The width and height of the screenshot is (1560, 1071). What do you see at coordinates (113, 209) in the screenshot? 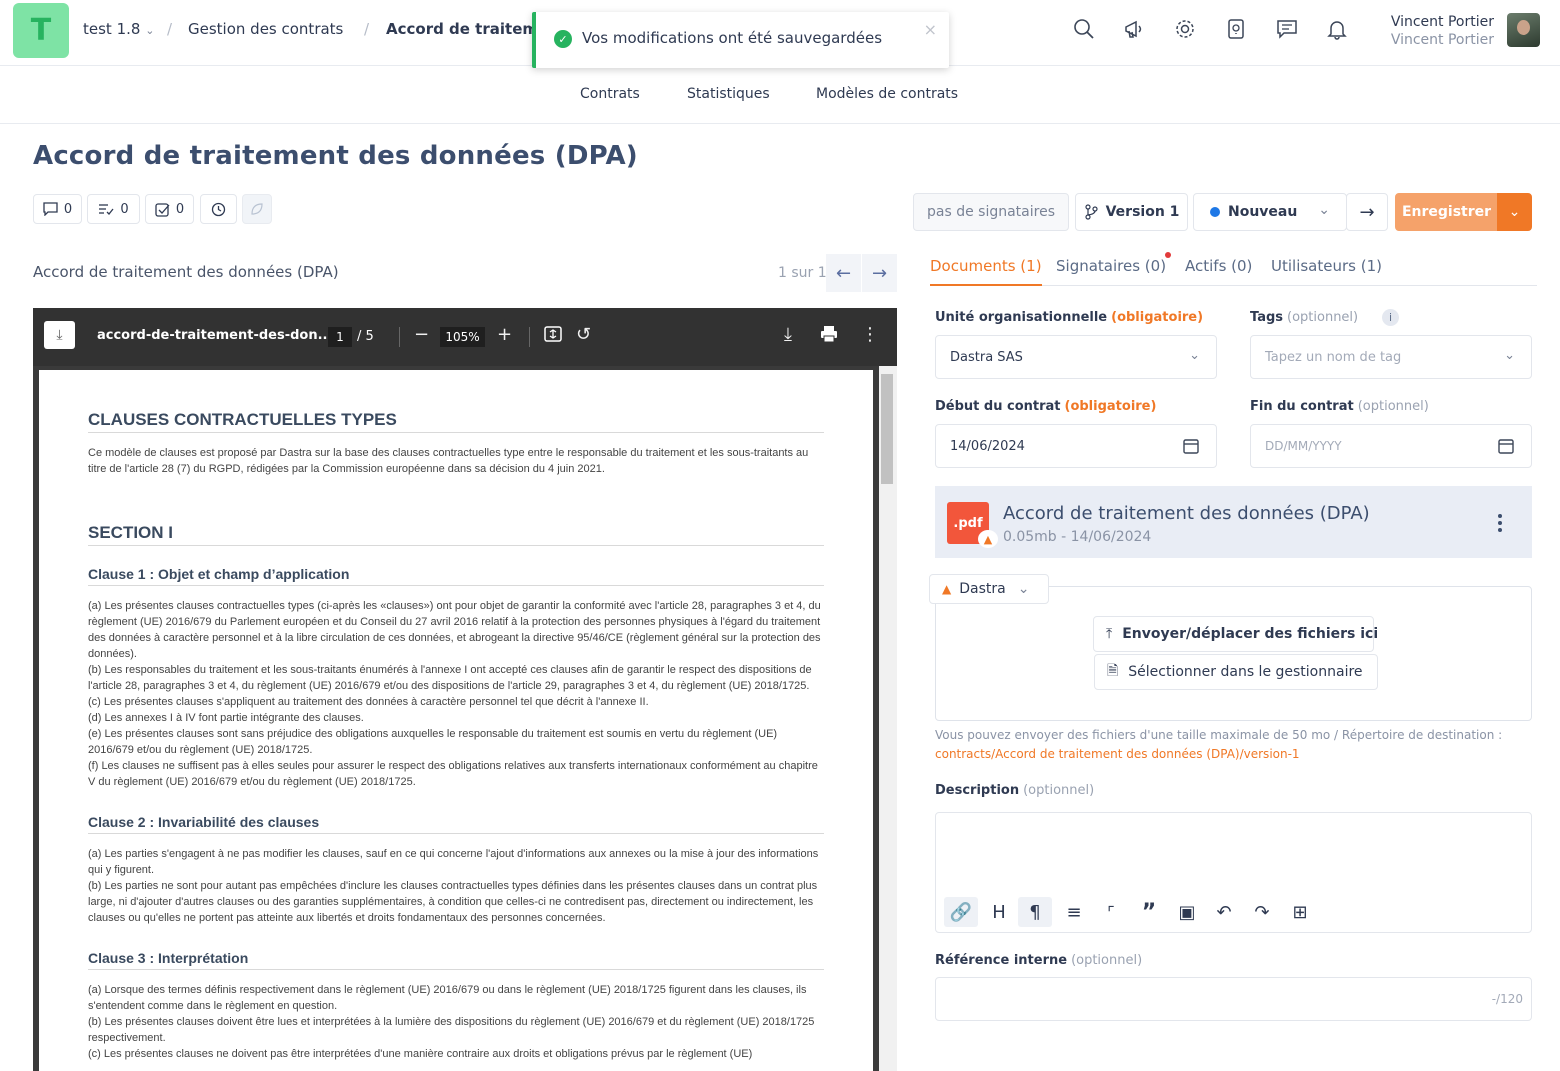
I see `tasks-button: 0` at bounding box center [113, 209].